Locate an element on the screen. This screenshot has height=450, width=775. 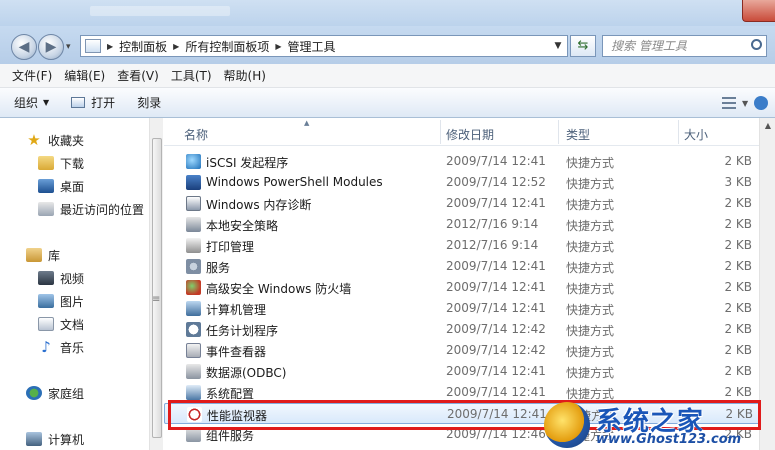
star-icon: ★ is located at coordinates (34, 140).